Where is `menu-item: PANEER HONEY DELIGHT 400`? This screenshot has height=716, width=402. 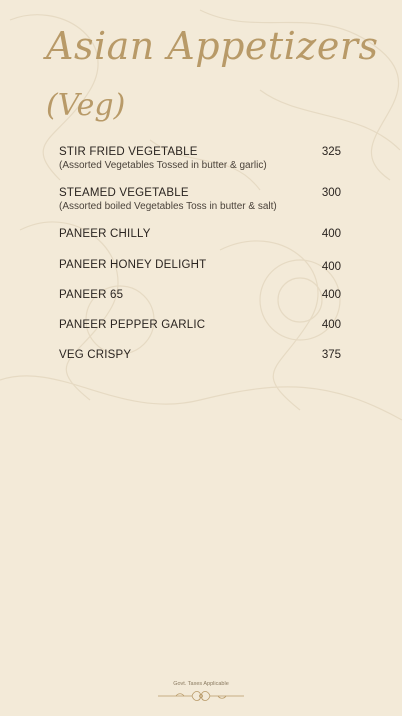 menu-item: PANEER HONEY DELIGHT 400 is located at coordinates (200, 273).